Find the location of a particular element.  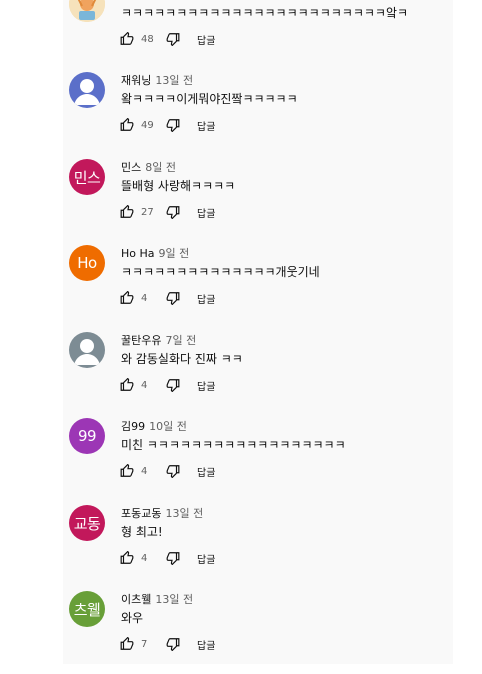

comment-text: 뜰배형 사랑해ㅋㅋㅋㅋ is located at coordinates (178, 186).